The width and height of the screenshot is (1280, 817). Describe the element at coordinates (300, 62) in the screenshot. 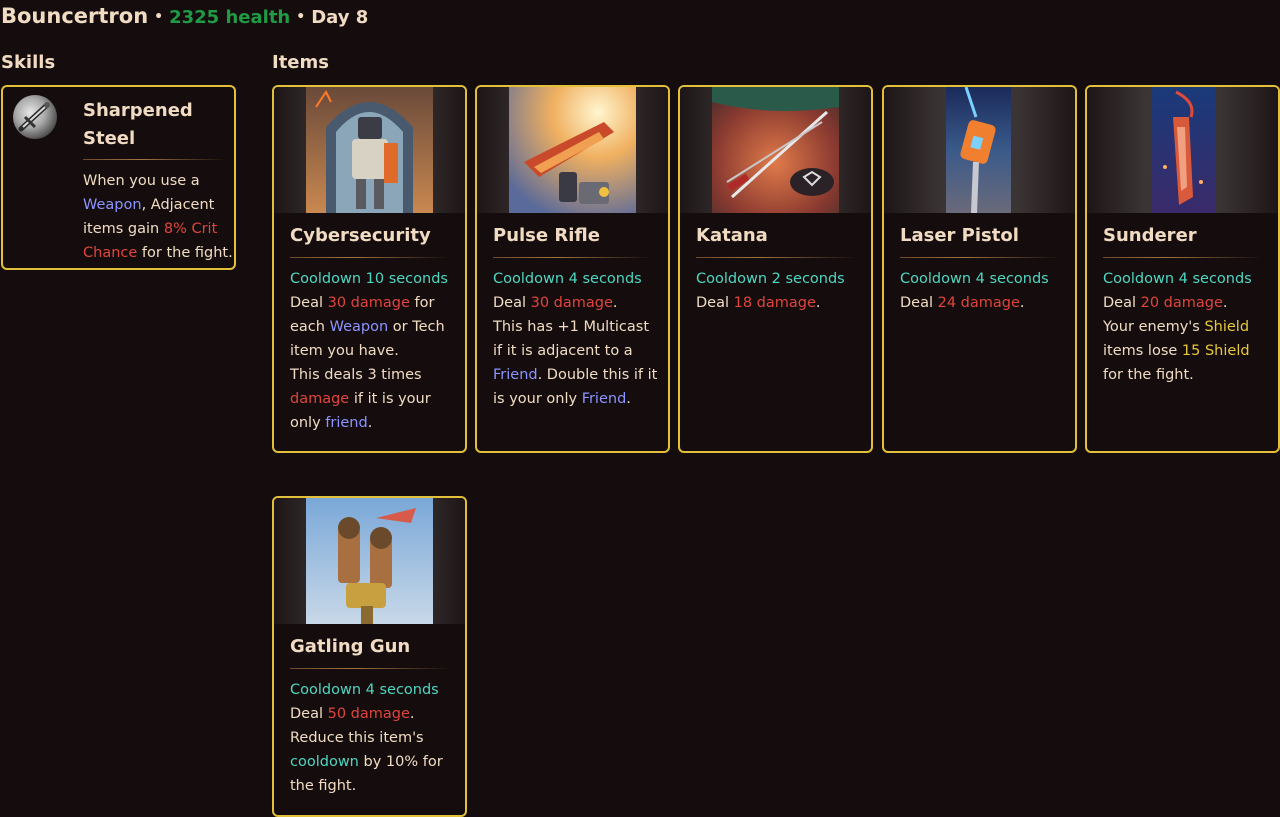

I see `items-heading: Items` at that location.